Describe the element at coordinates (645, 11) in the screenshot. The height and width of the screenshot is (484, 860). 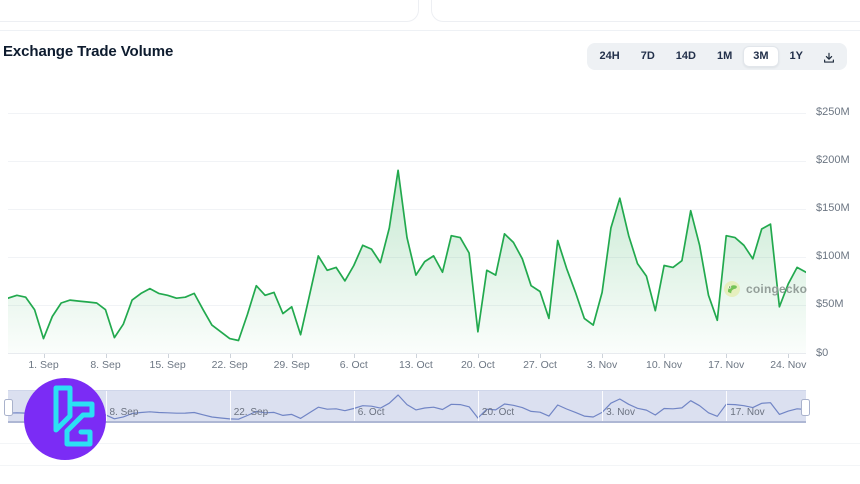
I see `top-card-right` at that location.